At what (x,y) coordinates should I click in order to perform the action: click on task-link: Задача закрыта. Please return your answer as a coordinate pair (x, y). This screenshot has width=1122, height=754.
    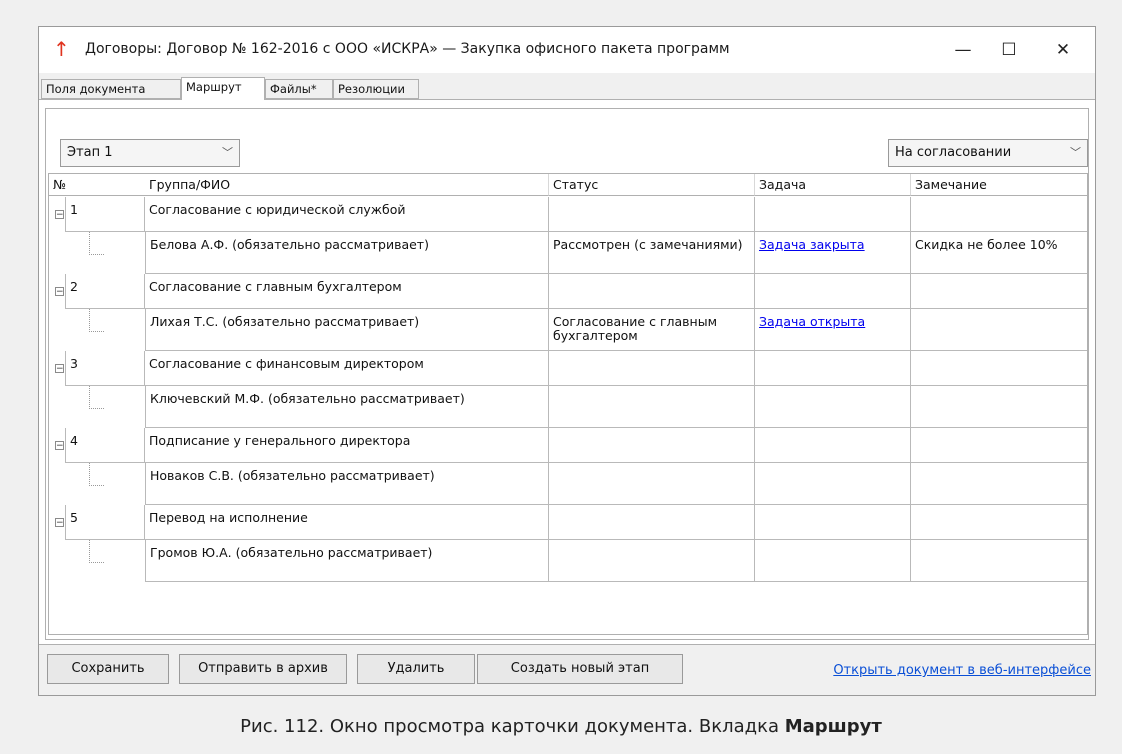
    Looking at the image, I should click on (812, 244).